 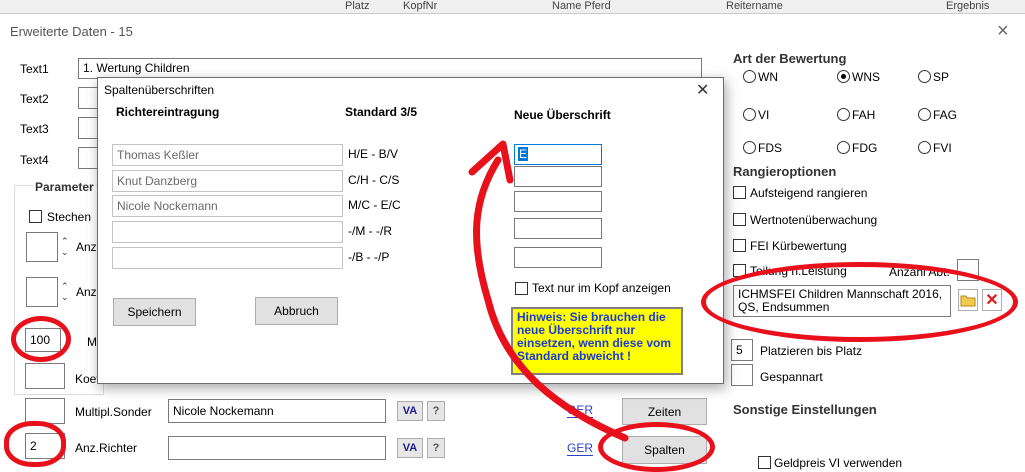 What do you see at coordinates (843, 114) in the screenshot?
I see `radio-fah` at bounding box center [843, 114].